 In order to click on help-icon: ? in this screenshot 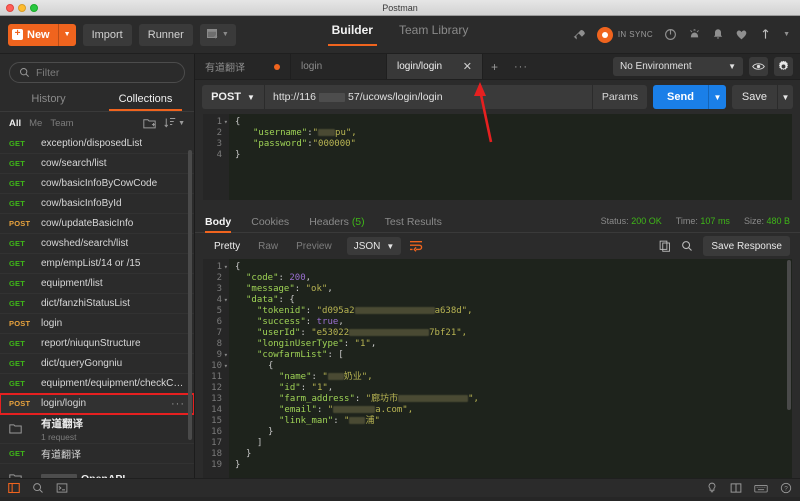, I will do `click(786, 488)`.